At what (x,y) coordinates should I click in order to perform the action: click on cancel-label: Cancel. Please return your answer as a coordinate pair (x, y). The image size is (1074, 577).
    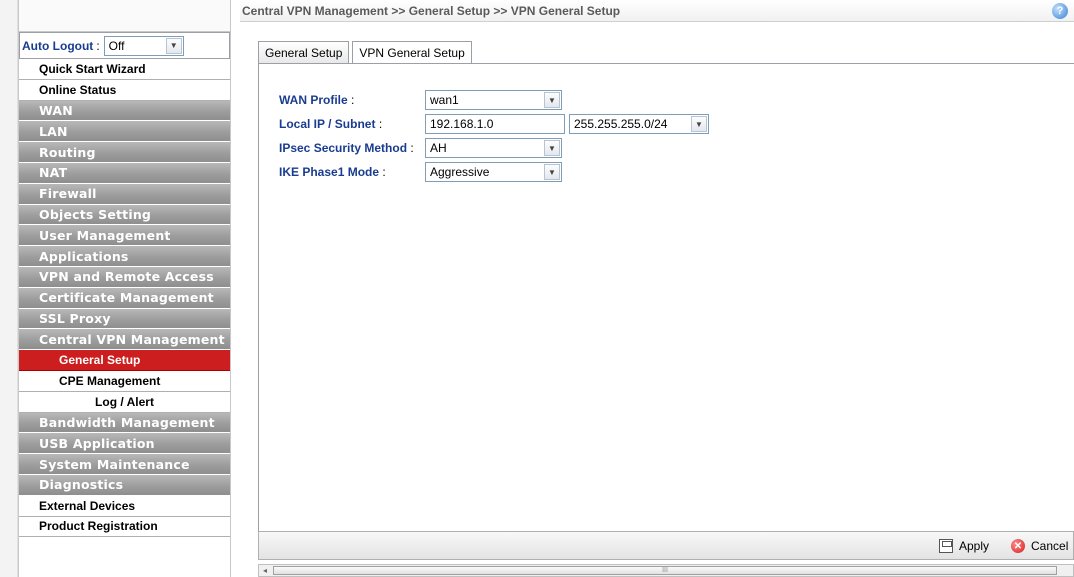
    Looking at the image, I should click on (1050, 546).